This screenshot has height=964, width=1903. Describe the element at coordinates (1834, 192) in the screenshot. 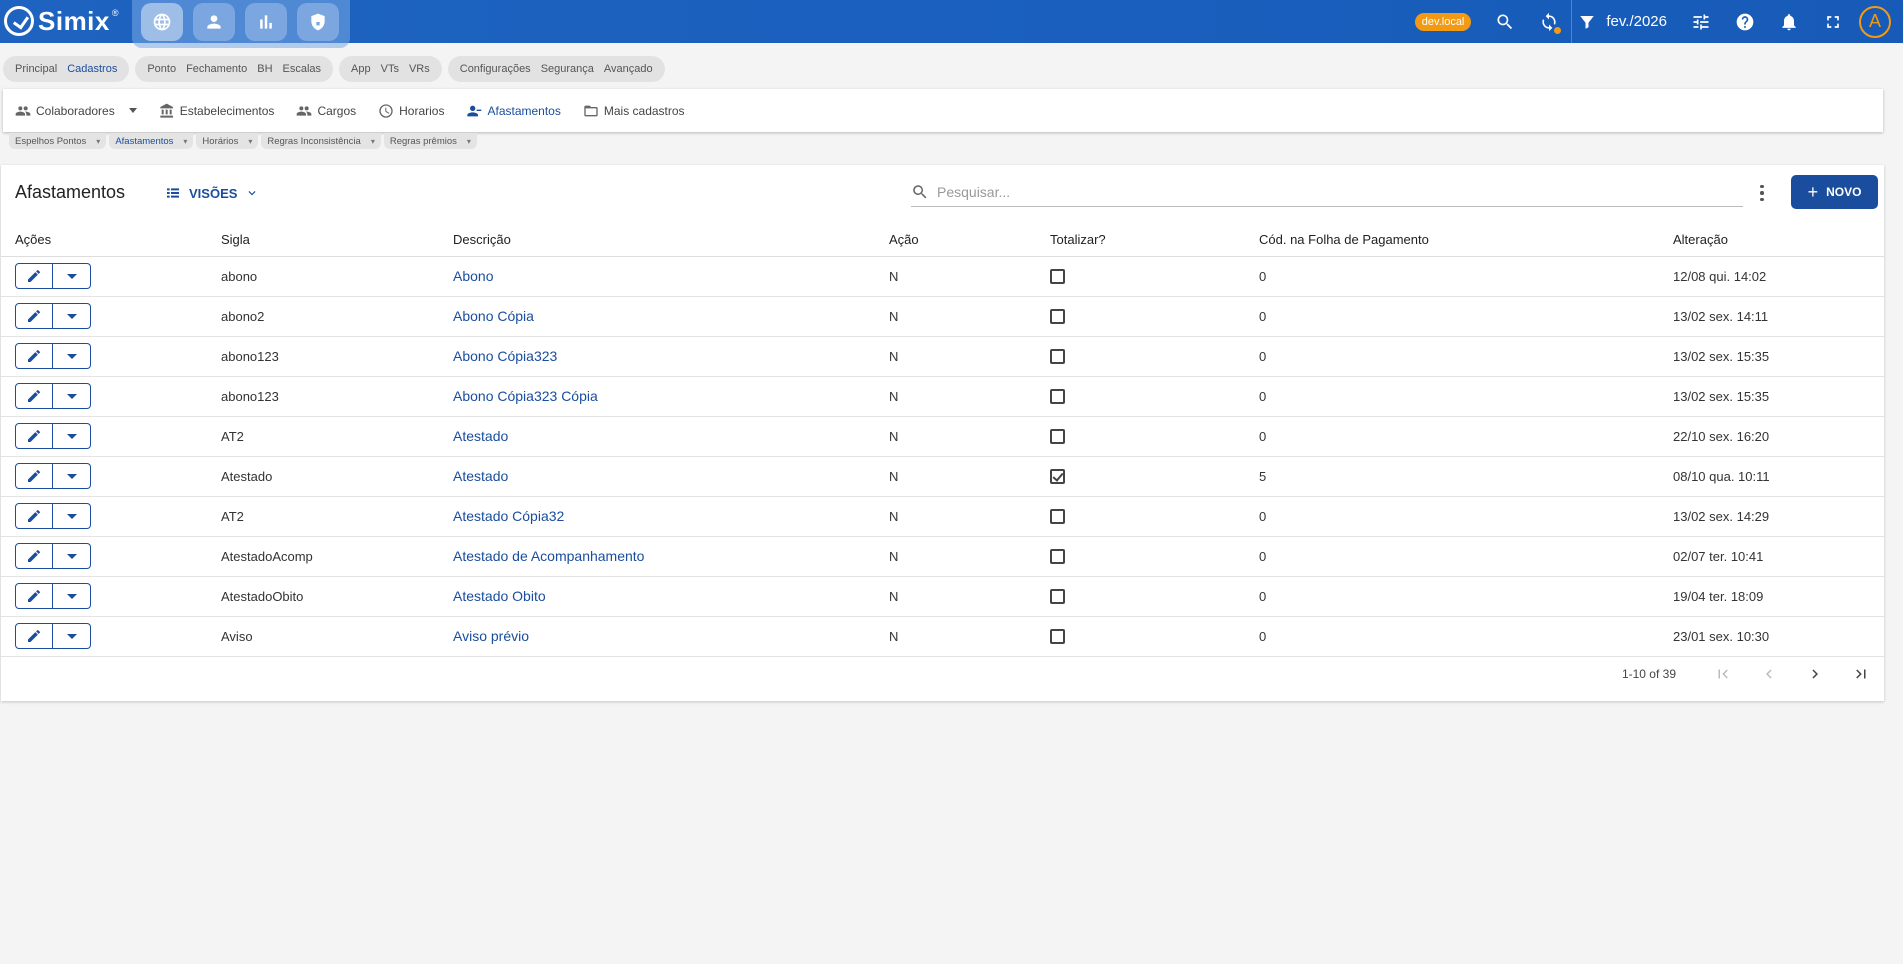

I see `new-button: + NOVO` at that location.